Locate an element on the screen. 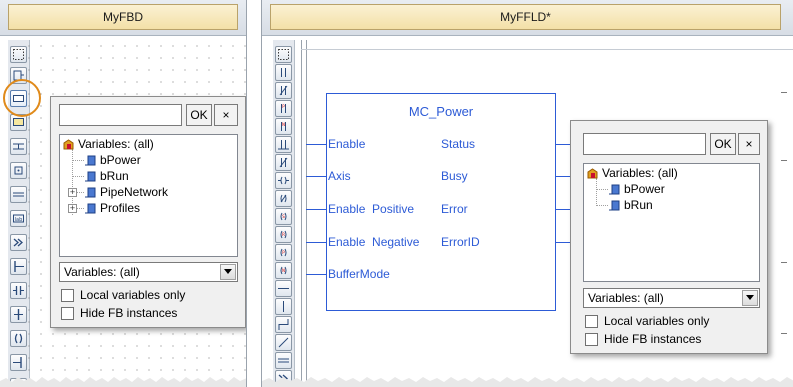 The height and width of the screenshot is (387, 793). tree-item-label: Profiles is located at coordinates (120, 208).